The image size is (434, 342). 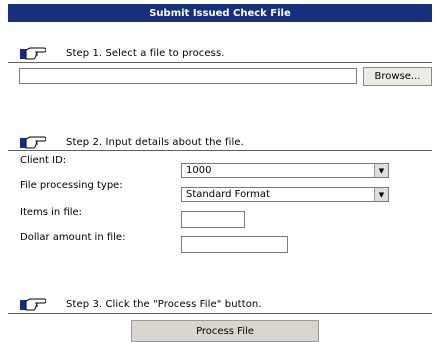 I want to click on dollar-amount-label: Dollar amount in file:, so click(x=73, y=237).